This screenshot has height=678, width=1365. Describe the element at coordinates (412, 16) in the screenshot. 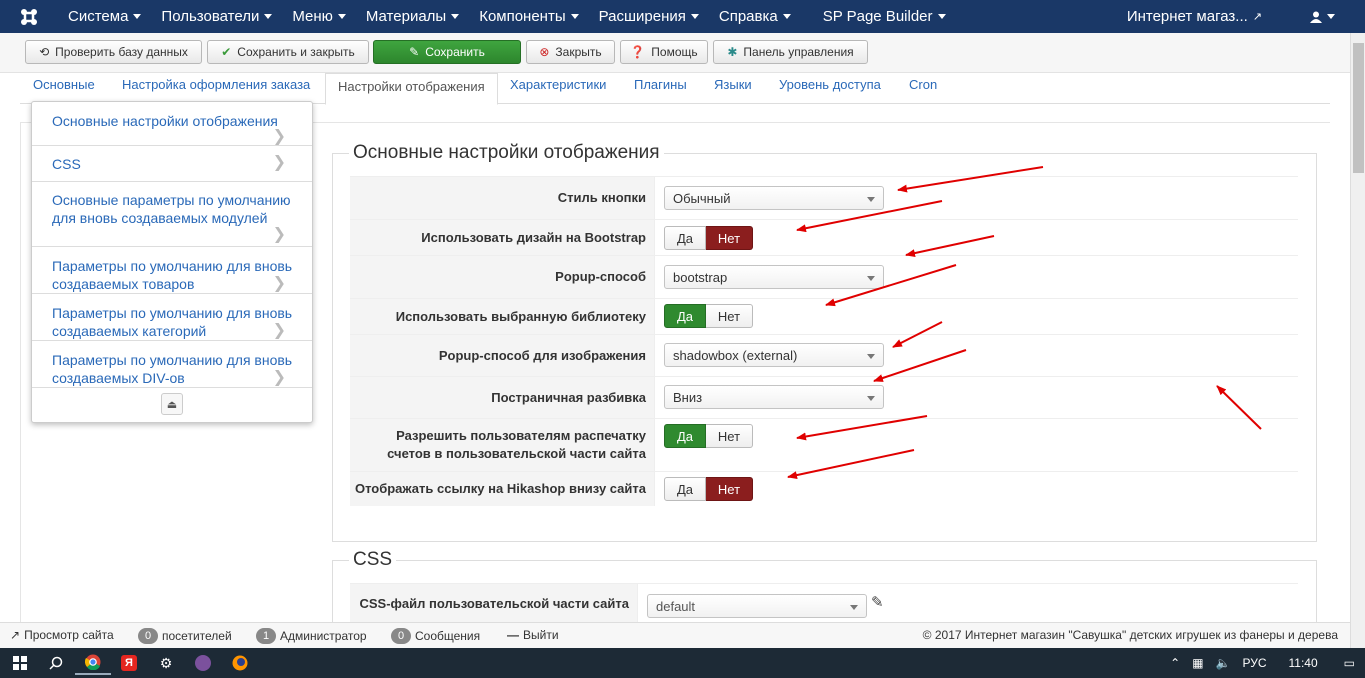

I see `nav-menu-content: Материалы` at that location.